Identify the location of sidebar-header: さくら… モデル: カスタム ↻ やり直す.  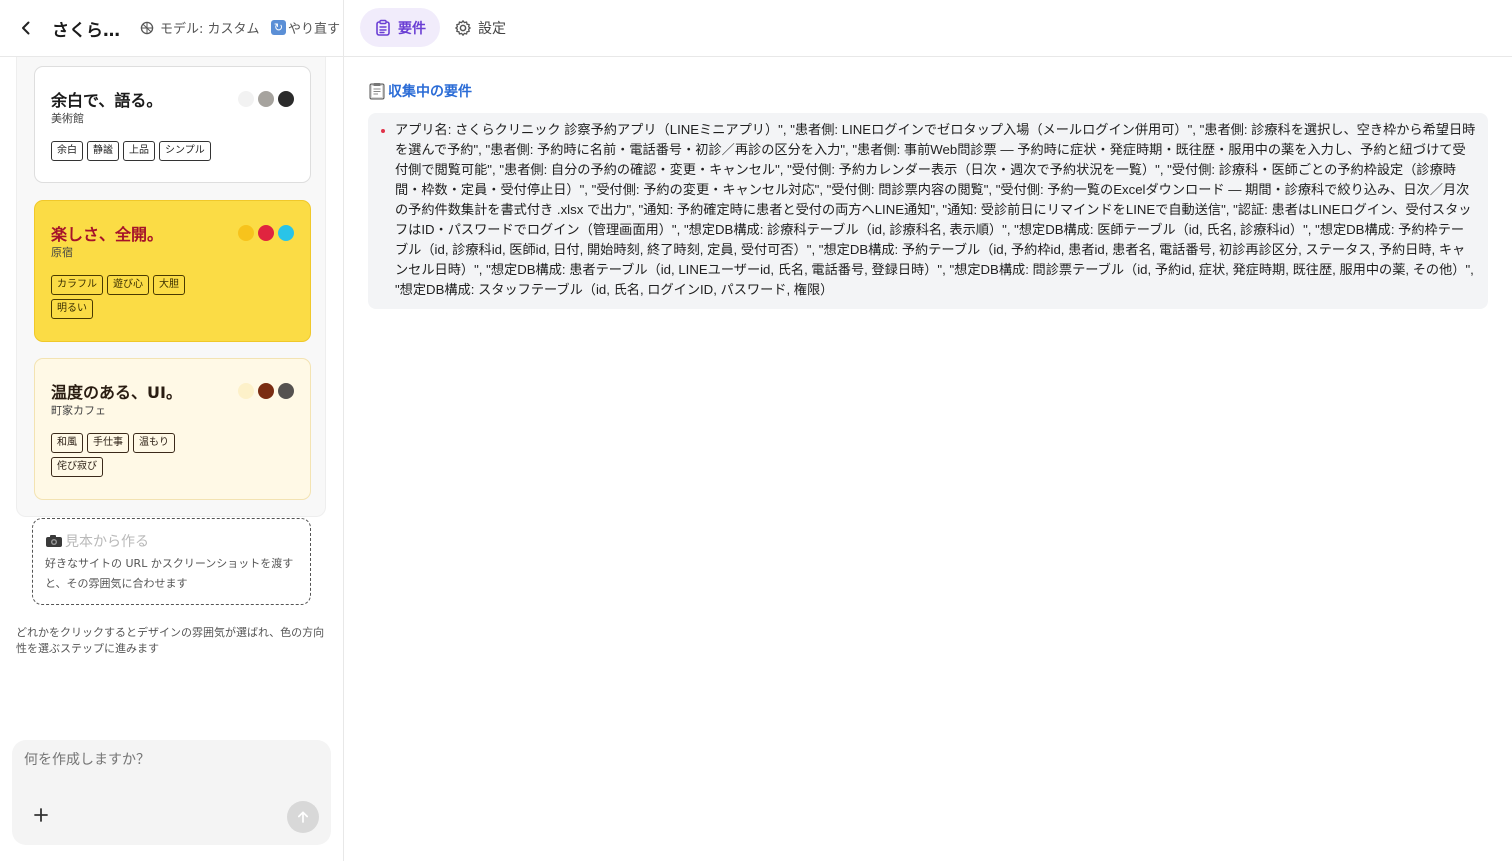
(171, 28).